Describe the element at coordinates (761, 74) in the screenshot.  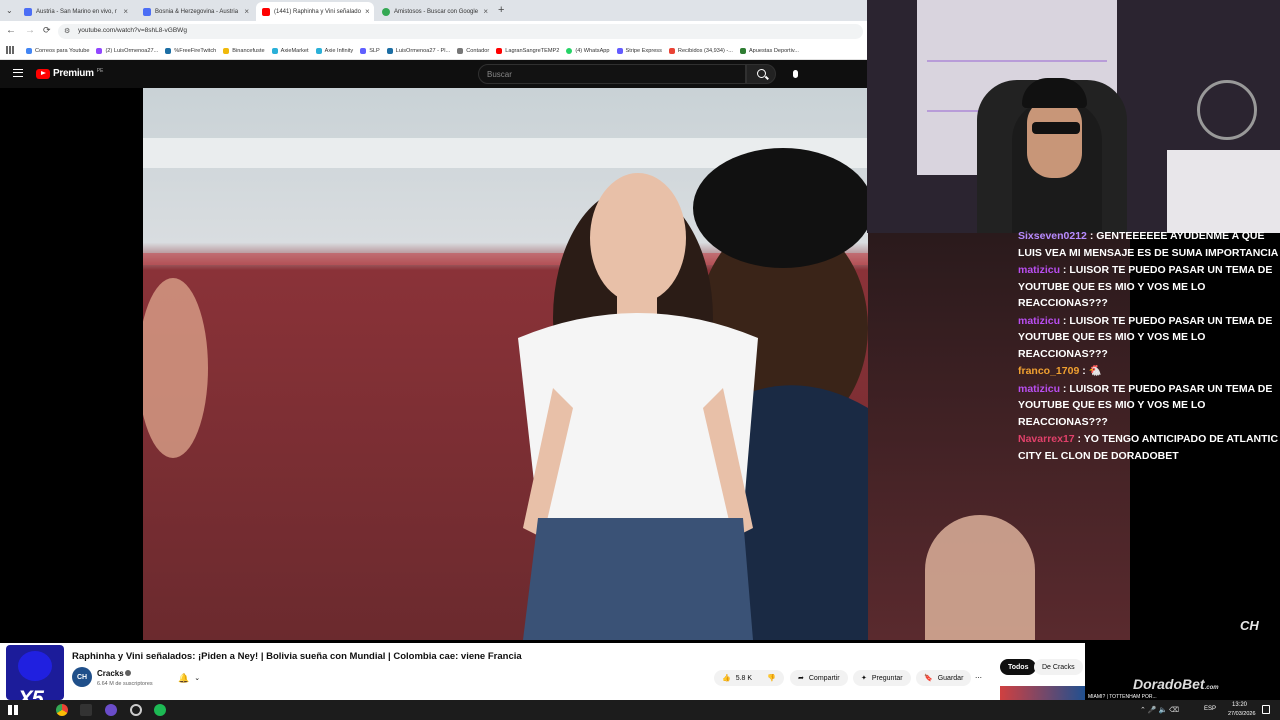
I see `search-button` at that location.